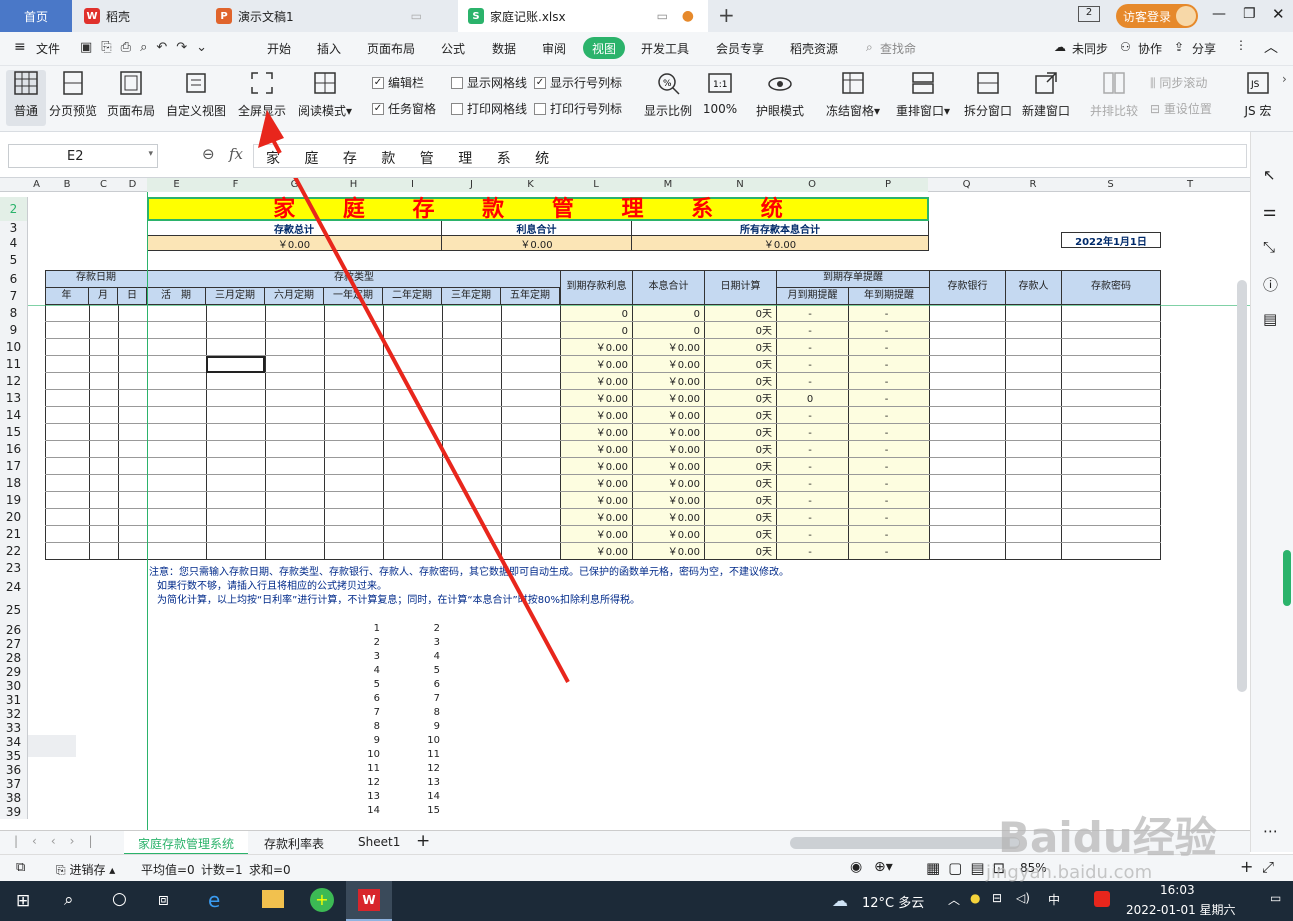  Describe the element at coordinates (1278, 14) in the screenshot. I see `close-icon: ✕` at that location.